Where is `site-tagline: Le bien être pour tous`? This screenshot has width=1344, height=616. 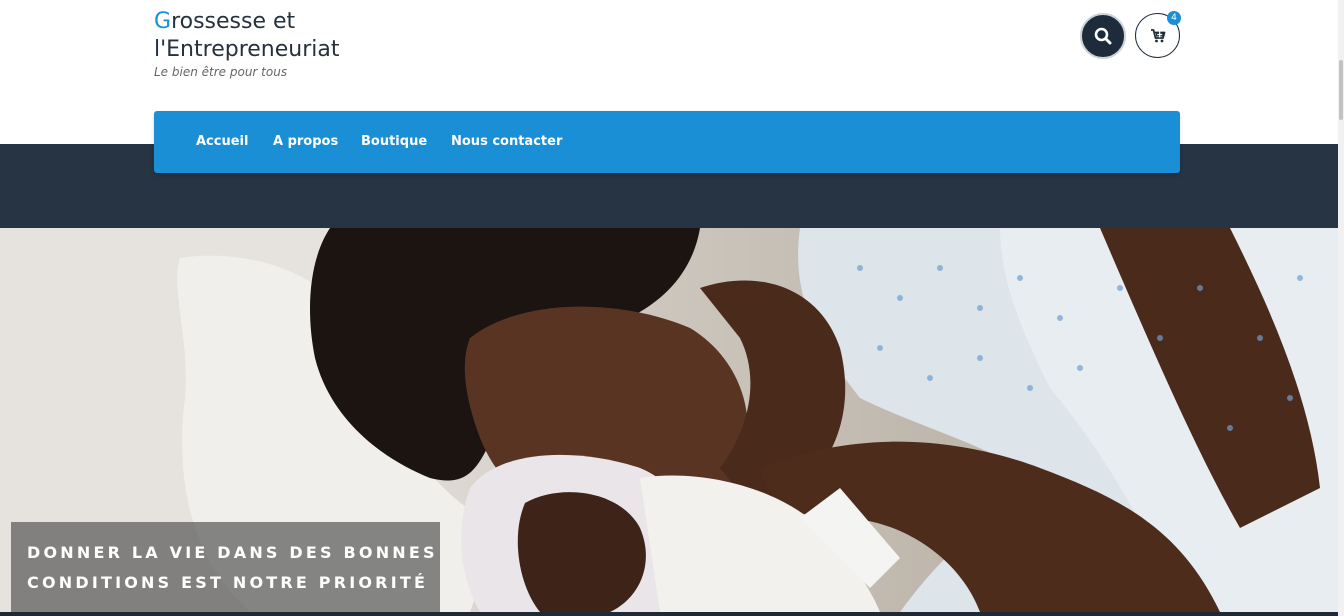
site-tagline: Le bien être pour tous is located at coordinates (221, 72).